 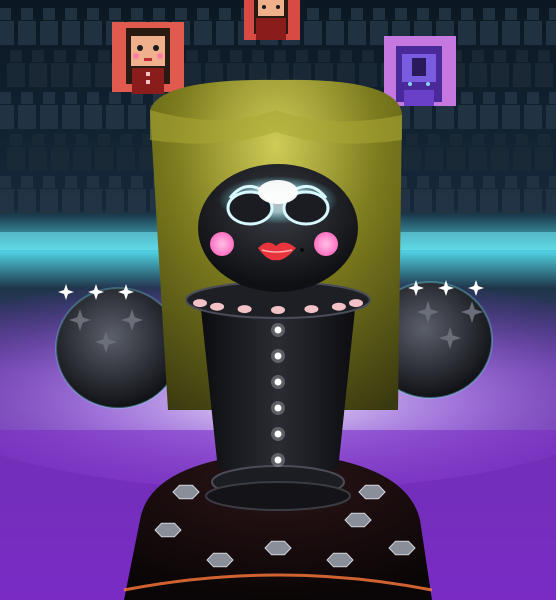 I want to click on left-blush, so click(x=222, y=244).